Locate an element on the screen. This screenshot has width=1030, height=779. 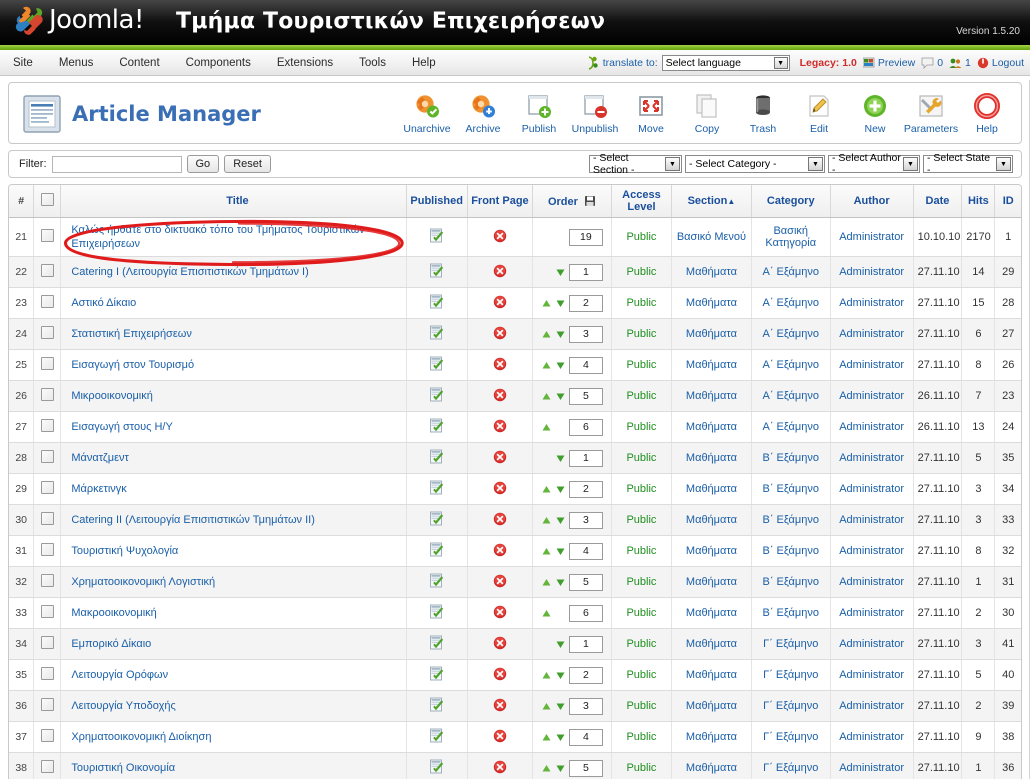
menu-item-menus: Menus is located at coordinates (76, 63).